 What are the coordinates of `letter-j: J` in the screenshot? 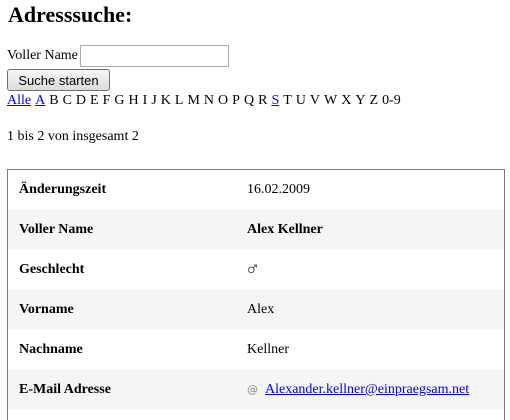 It's located at (154, 100).